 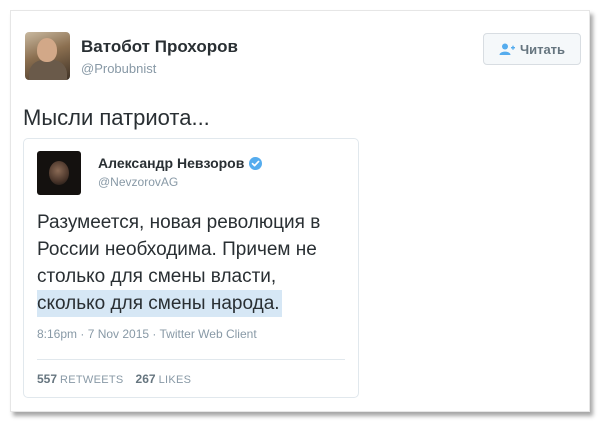 What do you see at coordinates (138, 182) in the screenshot?
I see `quoted-author-handle: @NevzorovAG` at bounding box center [138, 182].